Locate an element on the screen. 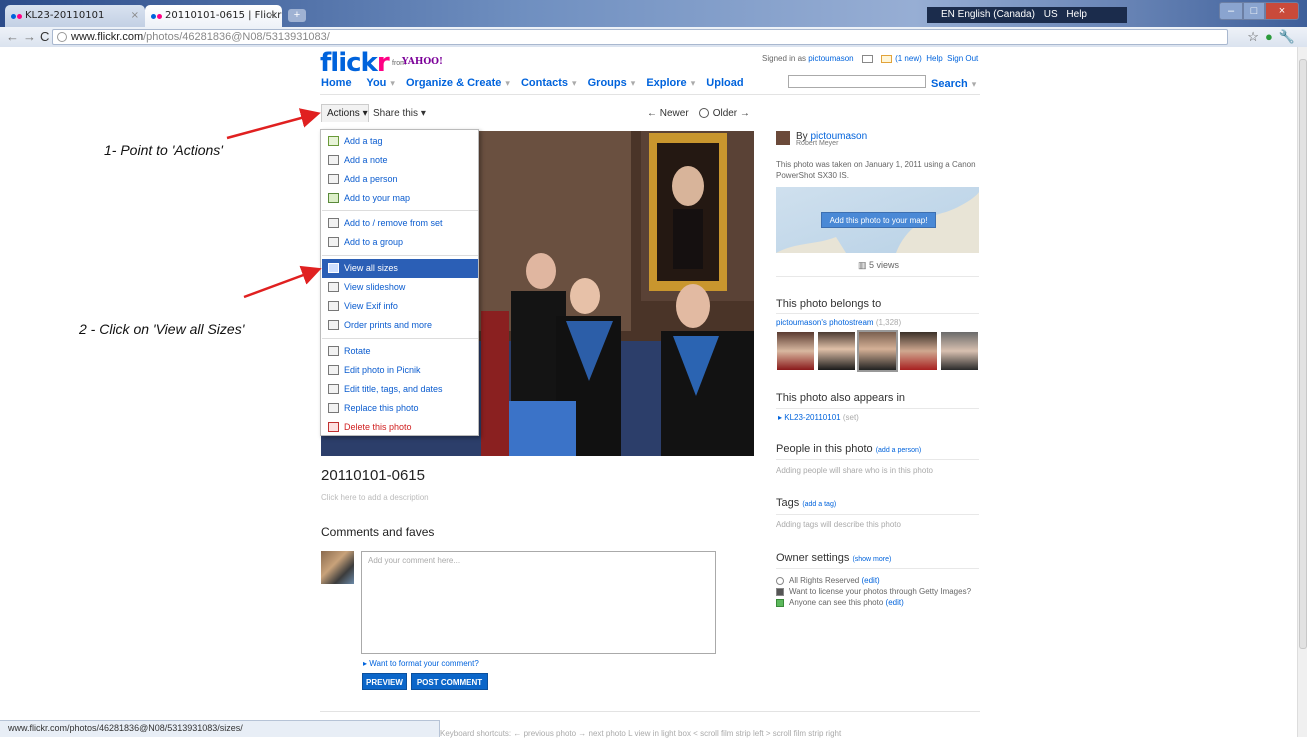  people-heading: People in this photo (add a person) is located at coordinates (848, 449).